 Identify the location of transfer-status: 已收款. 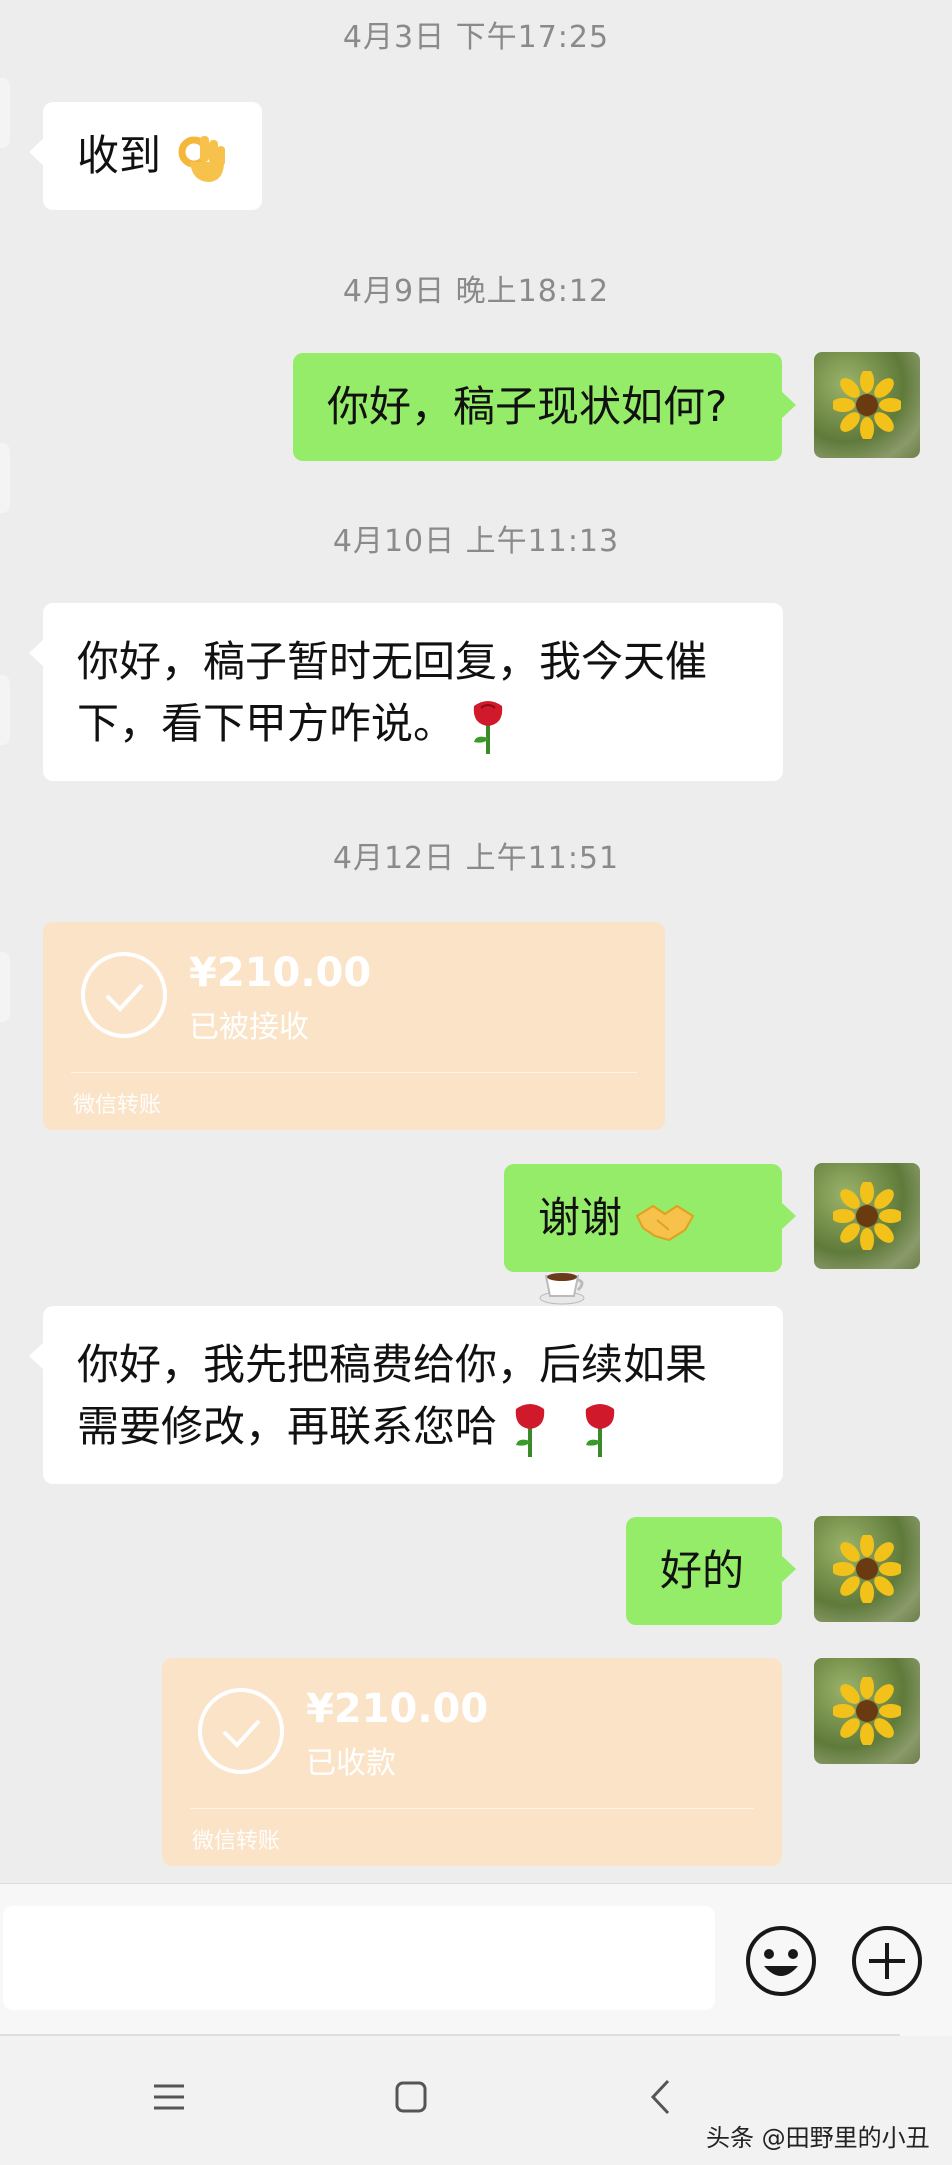
(351, 1763).